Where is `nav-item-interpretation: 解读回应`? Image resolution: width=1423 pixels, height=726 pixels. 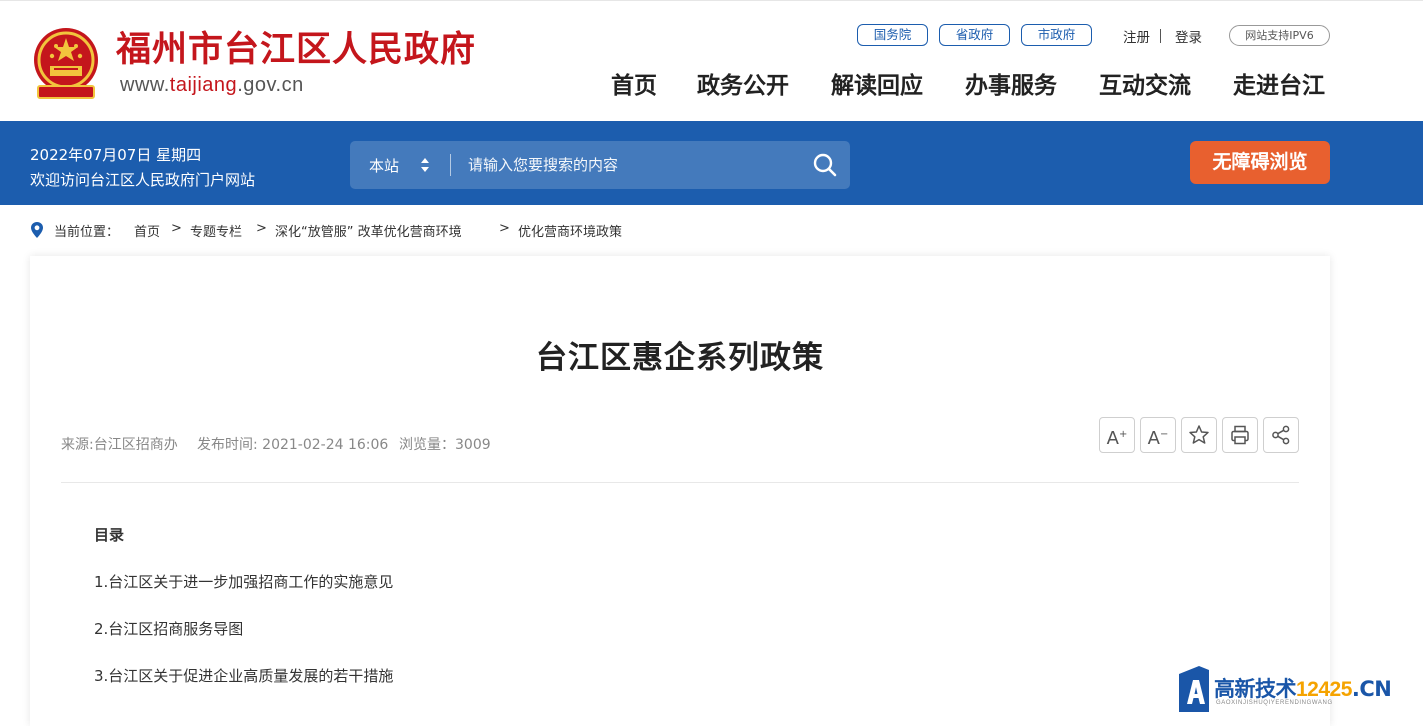 nav-item-interpretation: 解读回应 is located at coordinates (877, 86).